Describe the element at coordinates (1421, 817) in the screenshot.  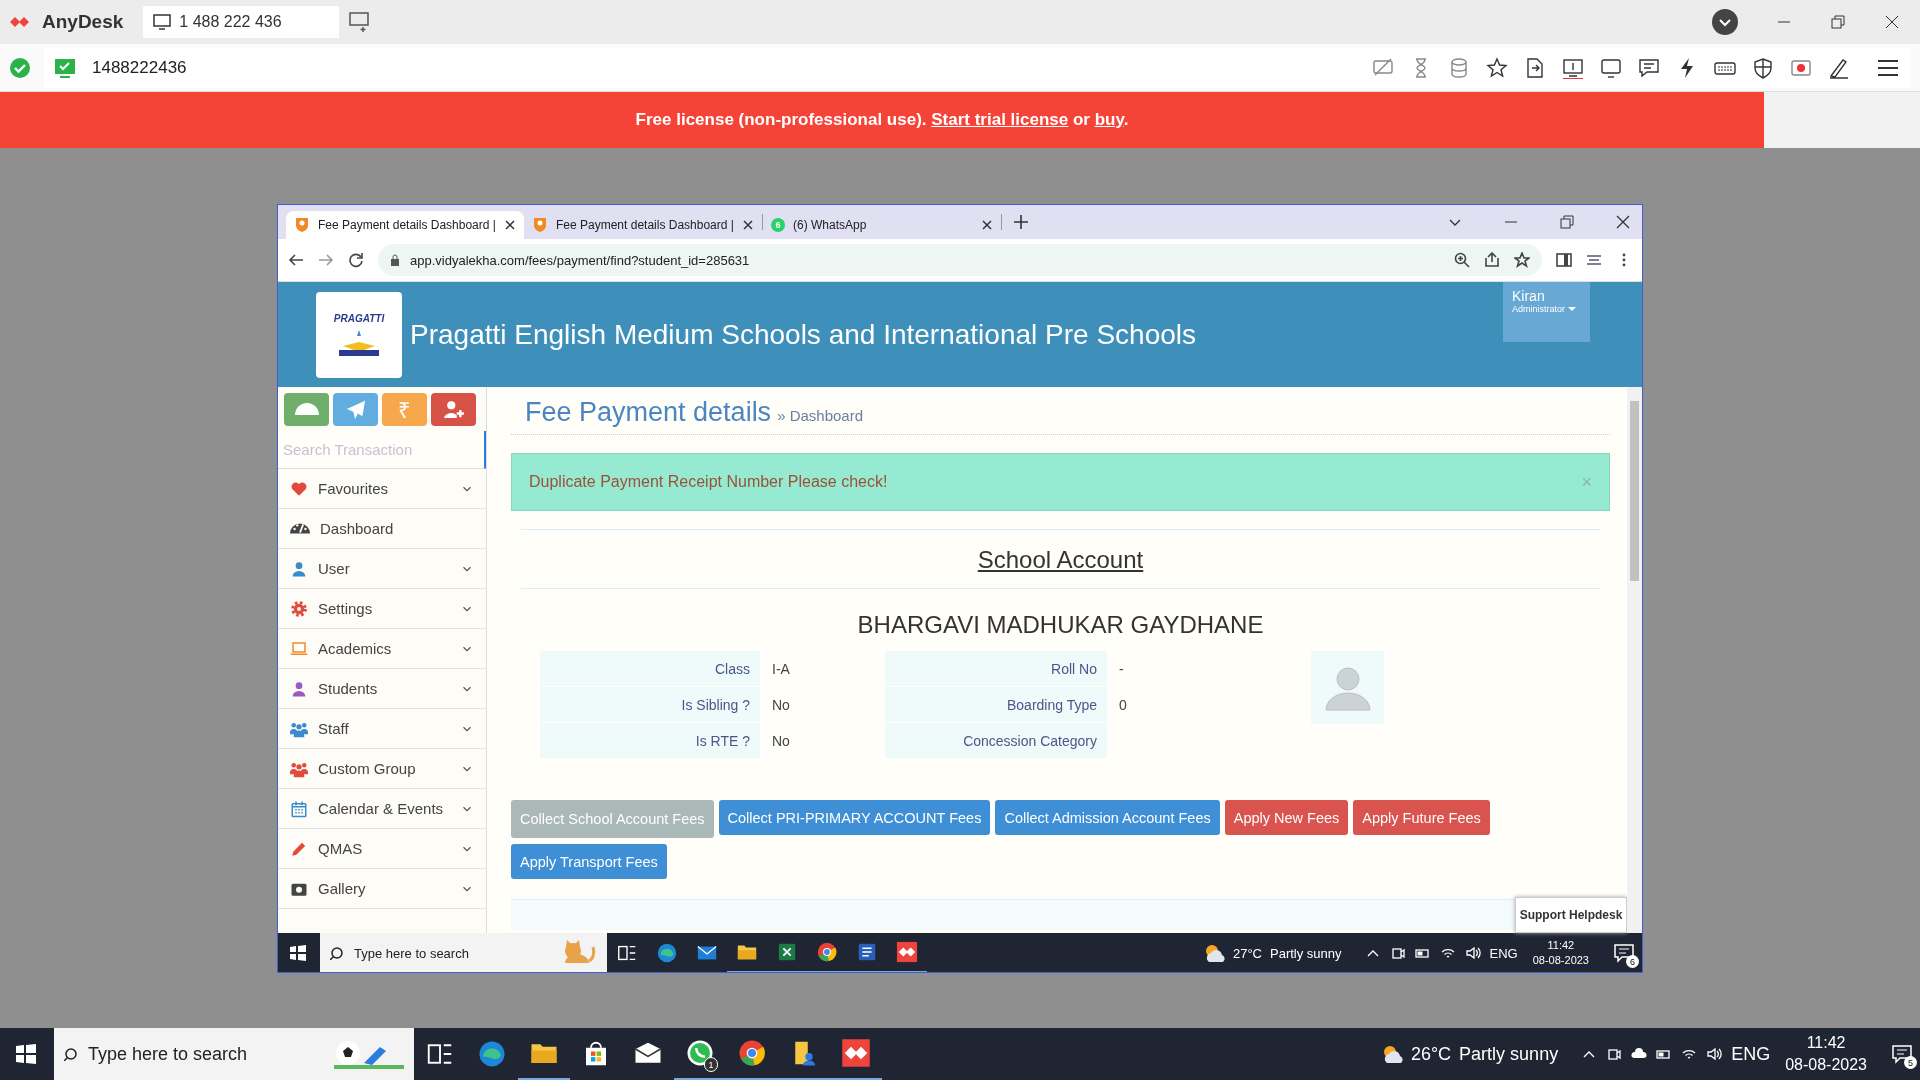
I see `fee-button: Apply Future Fees` at that location.